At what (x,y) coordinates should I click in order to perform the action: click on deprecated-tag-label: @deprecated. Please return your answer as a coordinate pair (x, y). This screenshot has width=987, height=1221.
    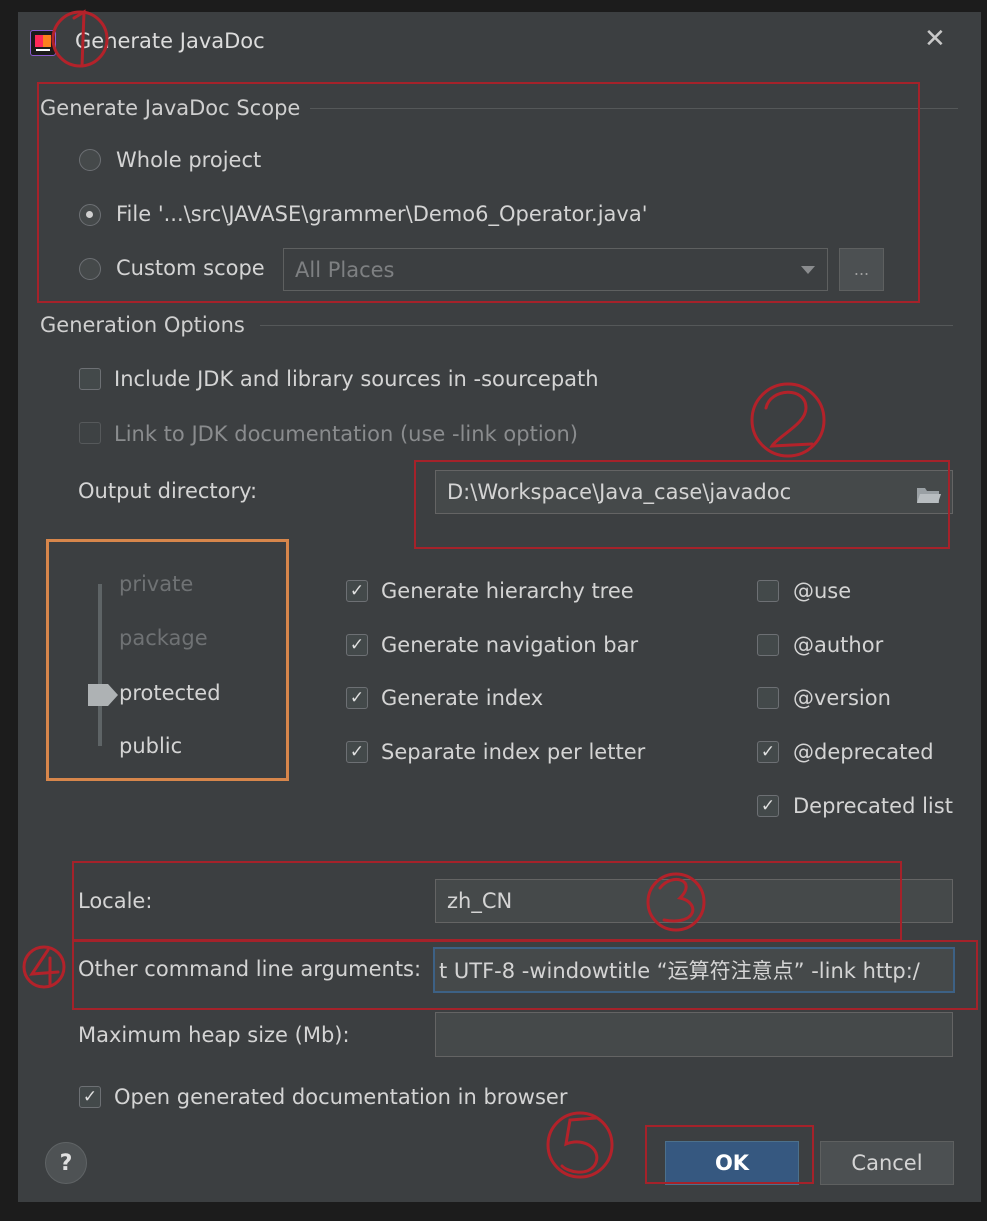
    Looking at the image, I should click on (863, 752).